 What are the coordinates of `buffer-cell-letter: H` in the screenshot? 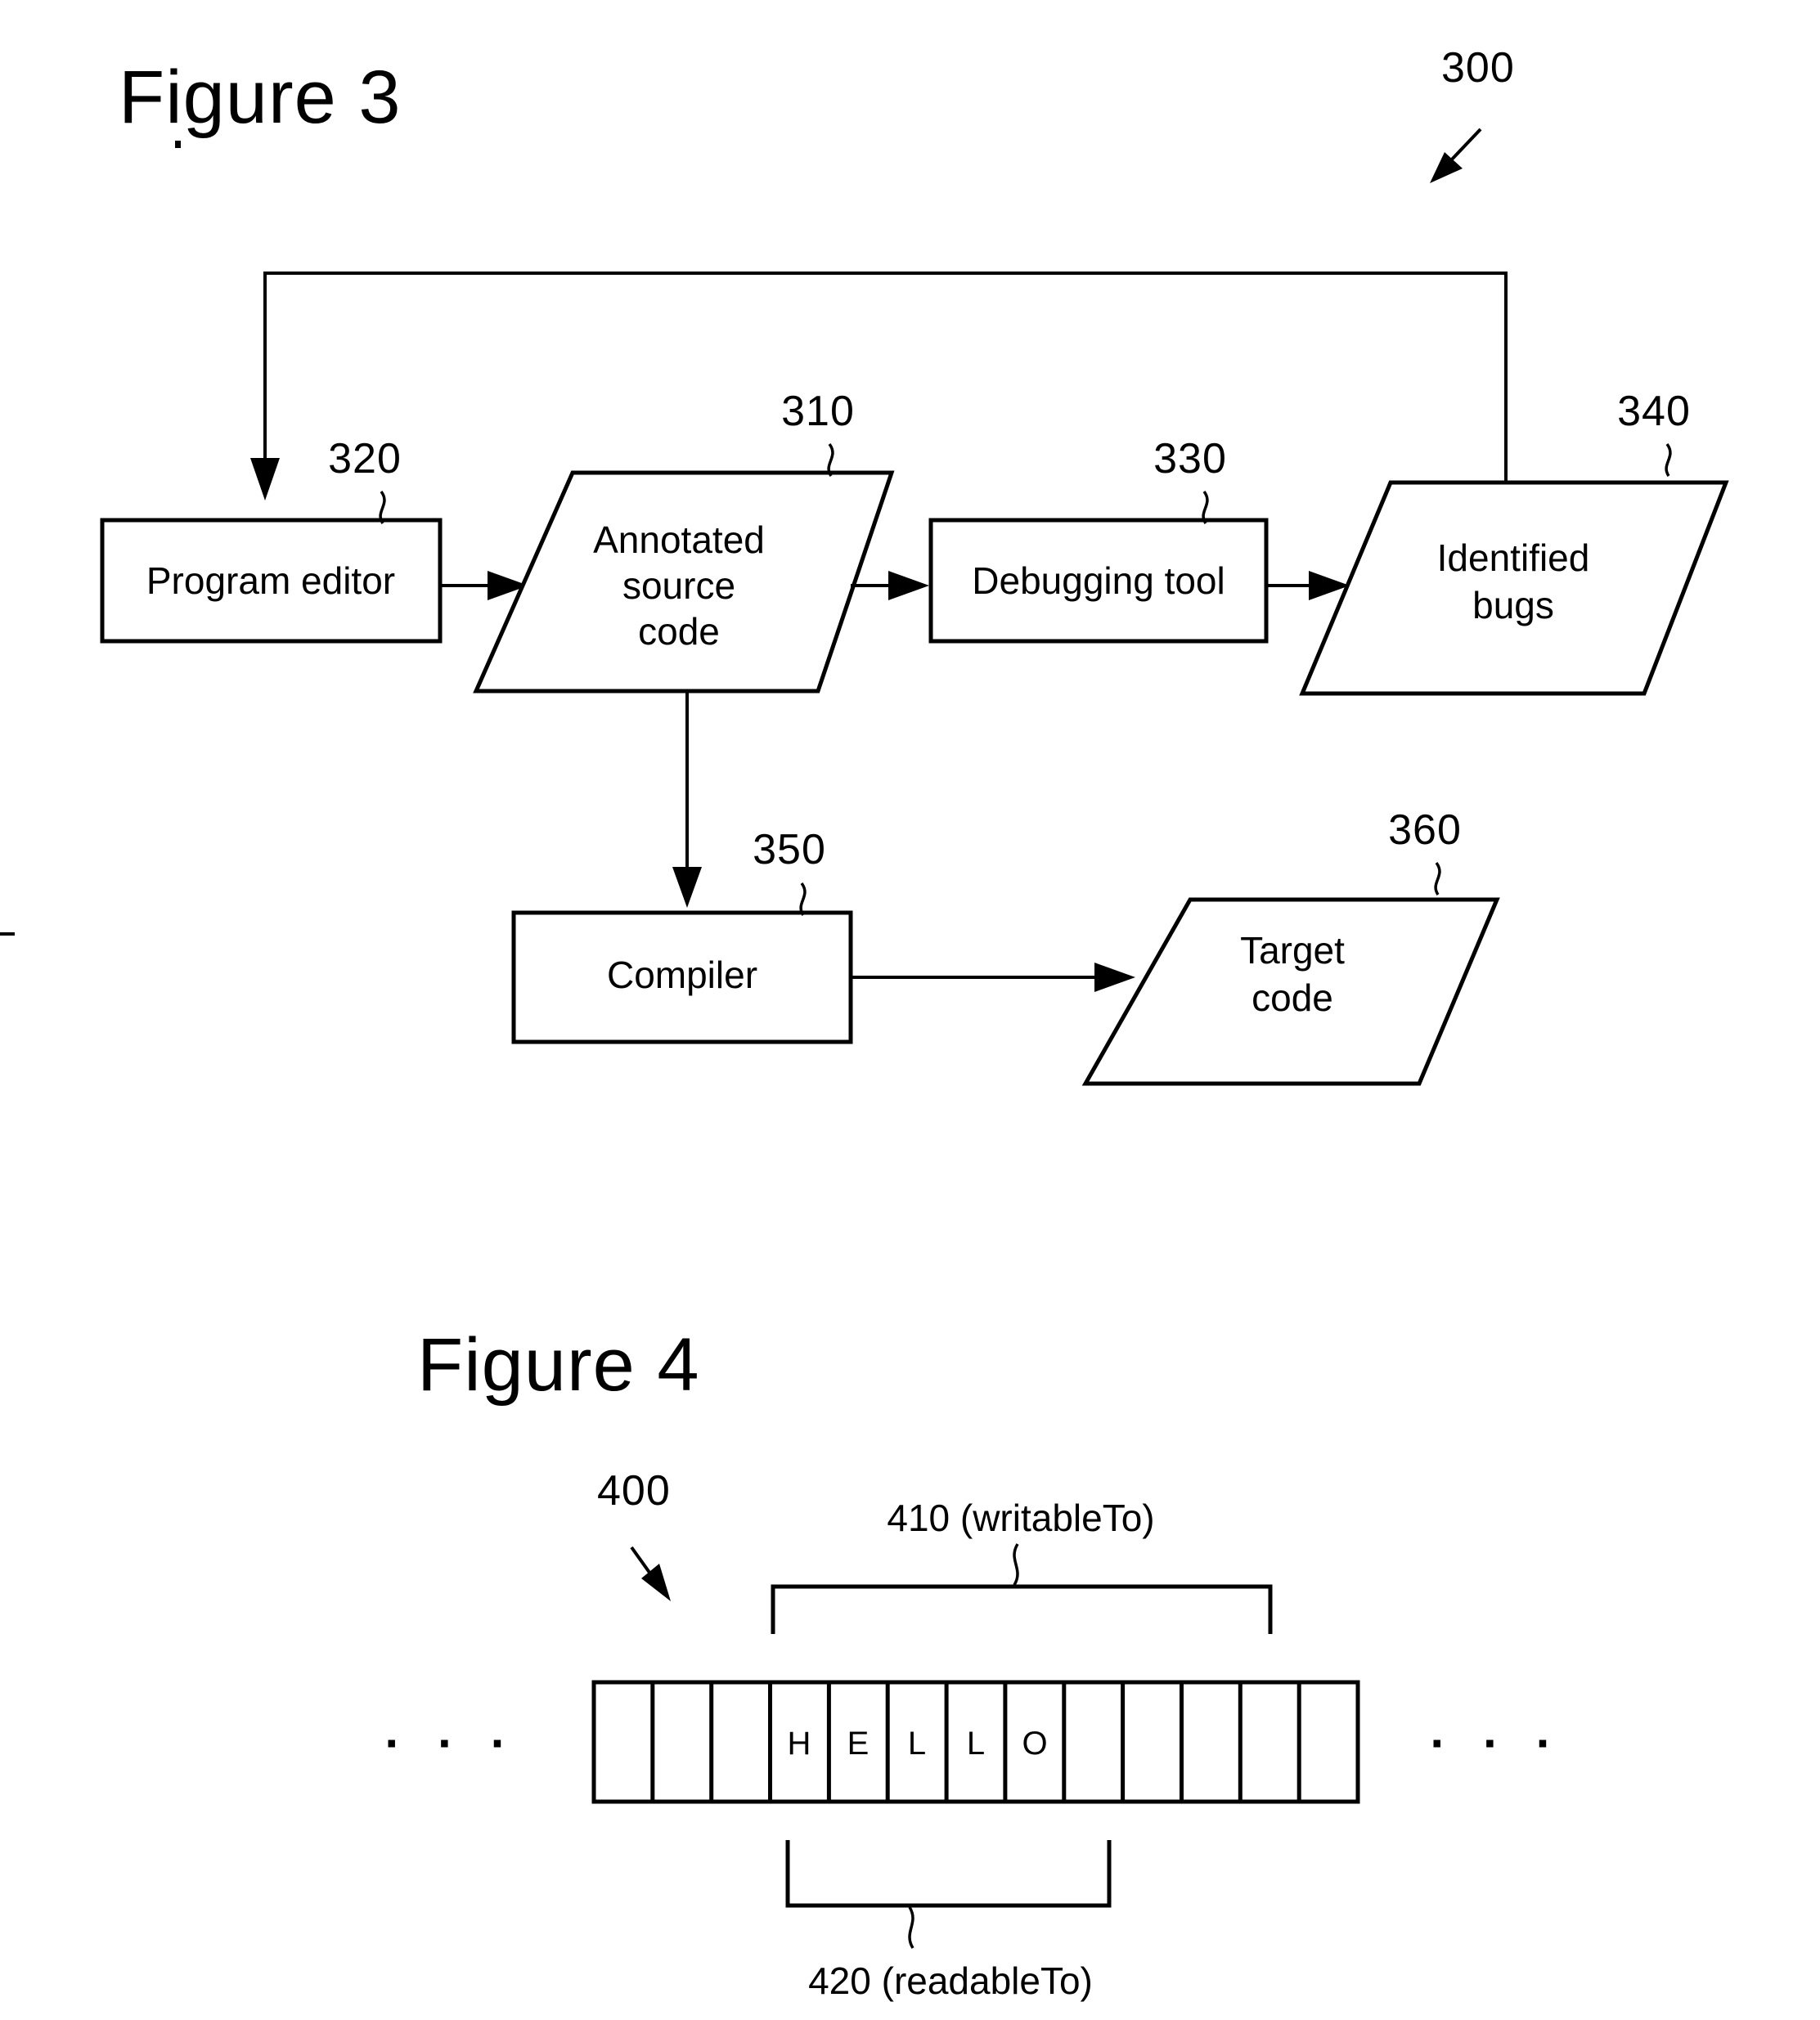 It's located at (800, 1744).